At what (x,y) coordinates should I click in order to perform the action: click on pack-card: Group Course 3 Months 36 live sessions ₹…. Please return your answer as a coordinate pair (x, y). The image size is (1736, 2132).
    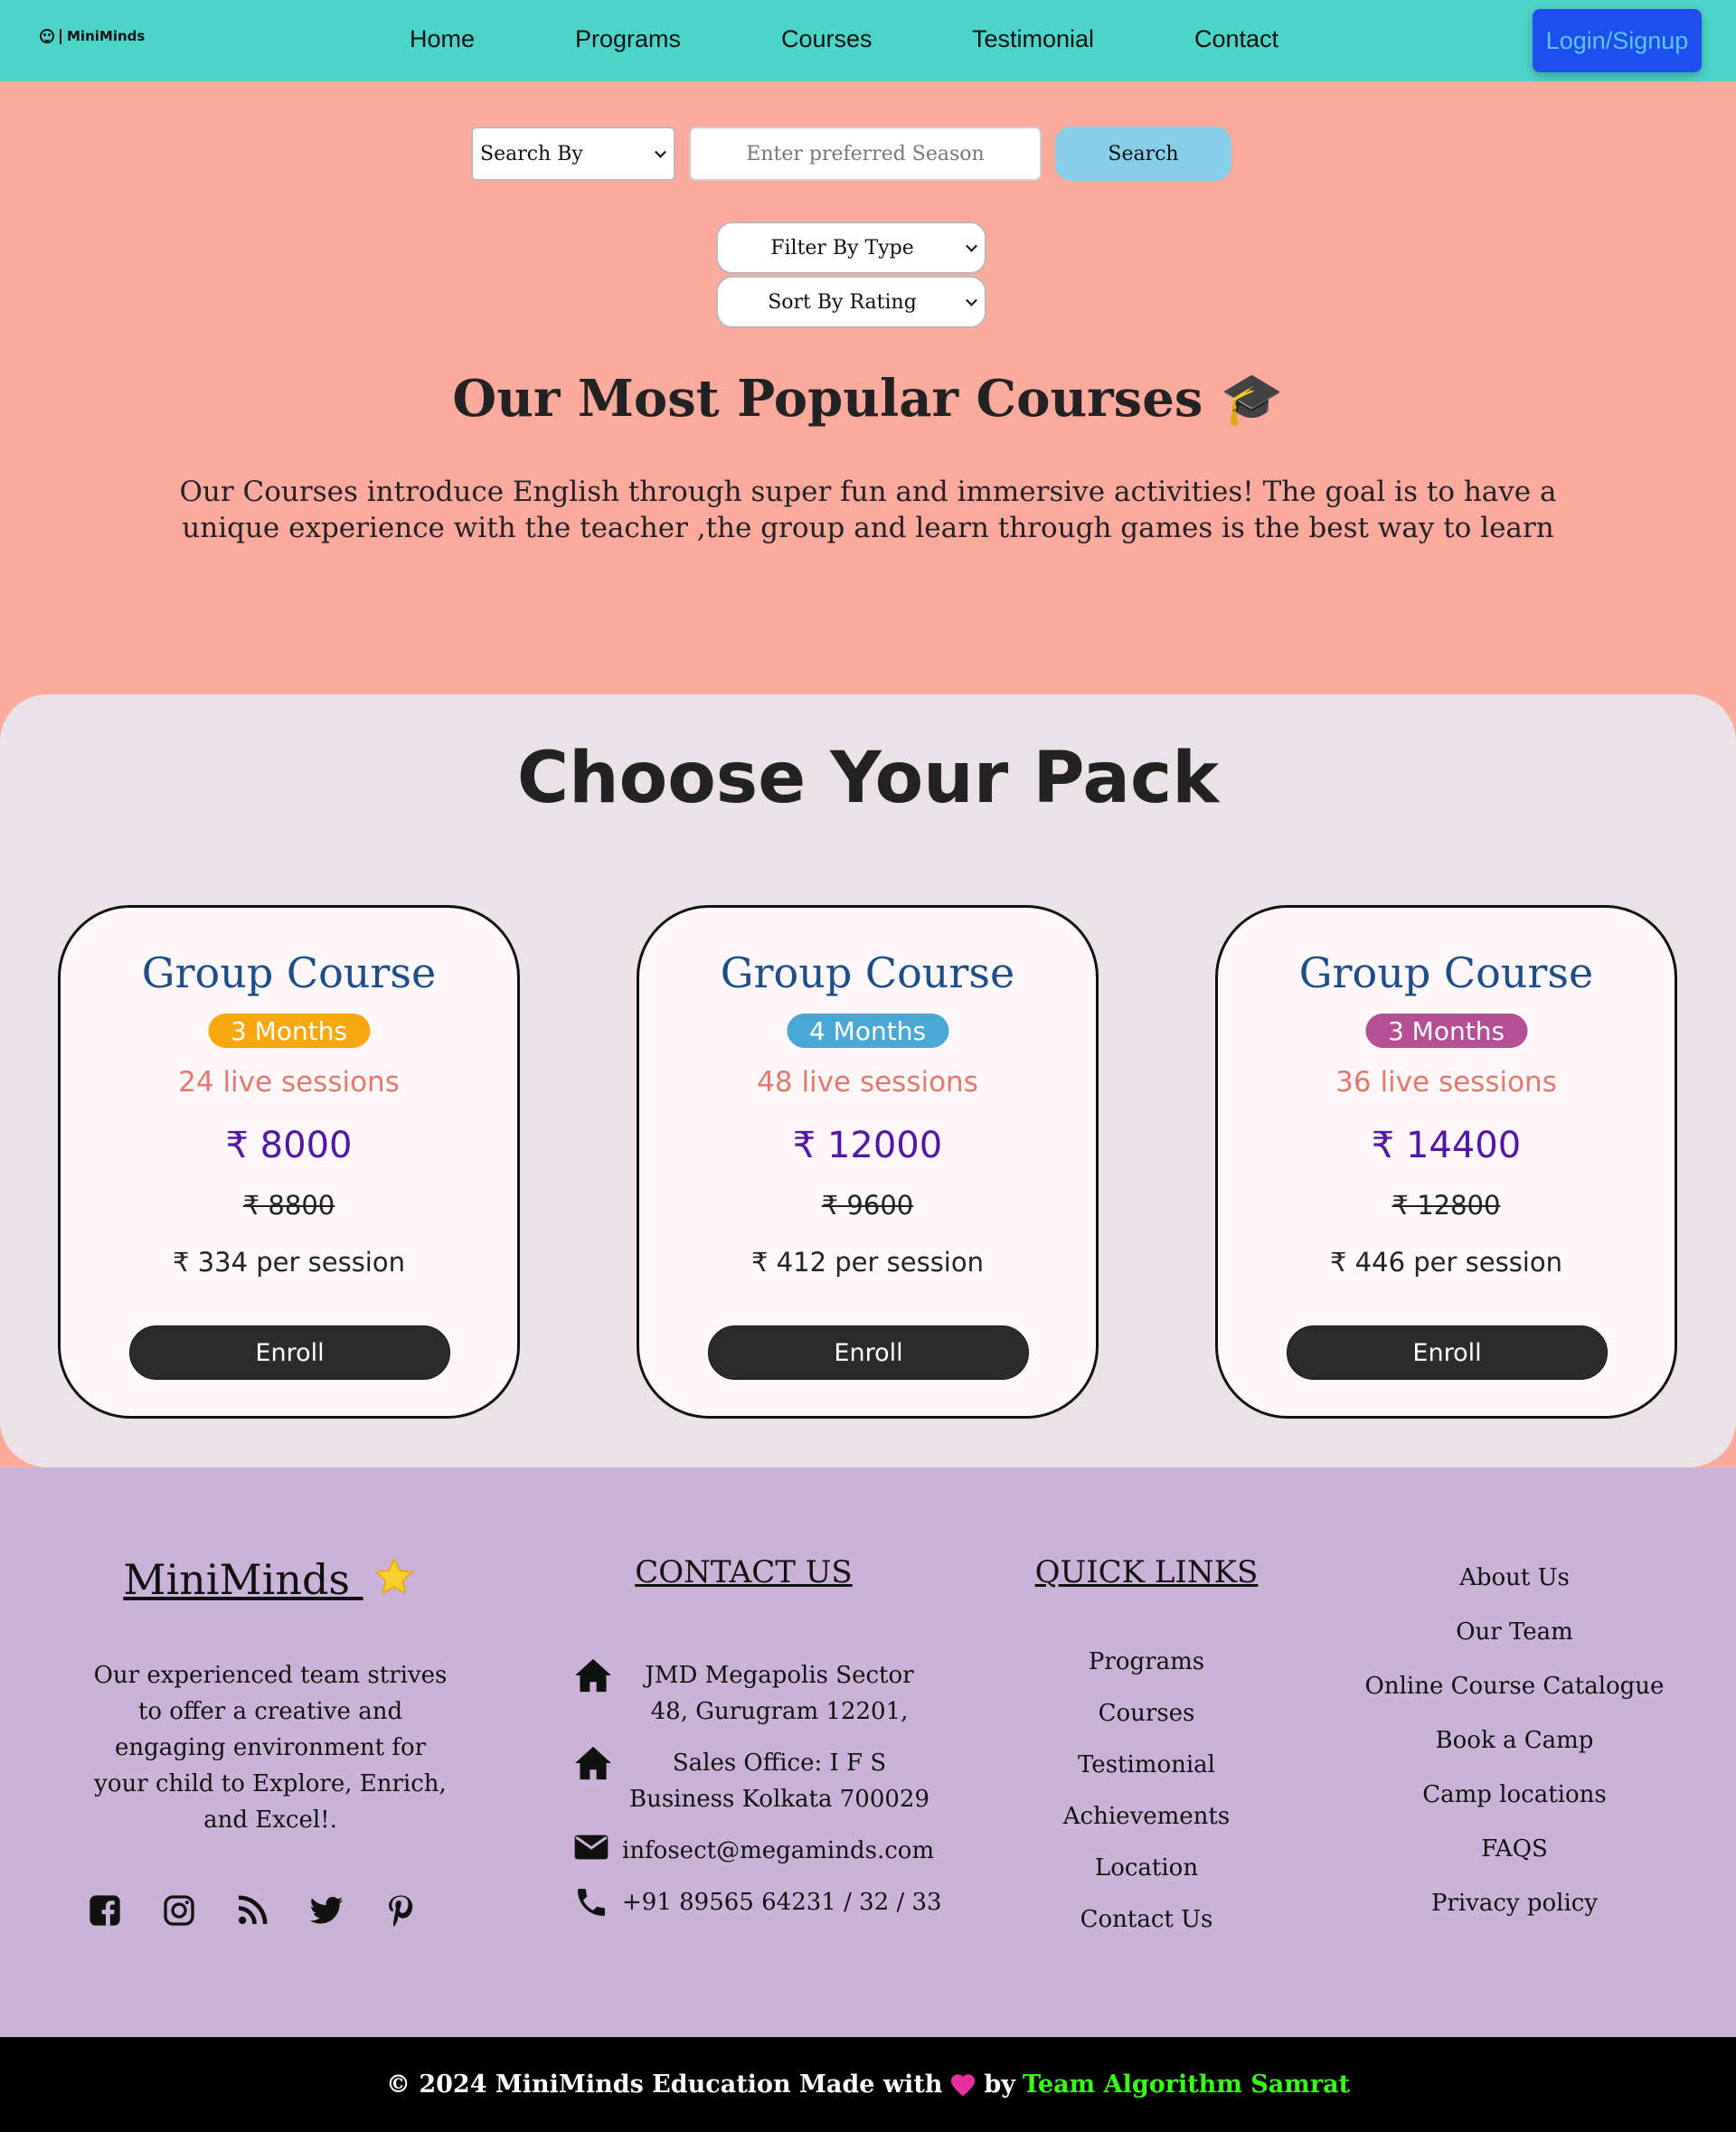
    Looking at the image, I should click on (1446, 1162).